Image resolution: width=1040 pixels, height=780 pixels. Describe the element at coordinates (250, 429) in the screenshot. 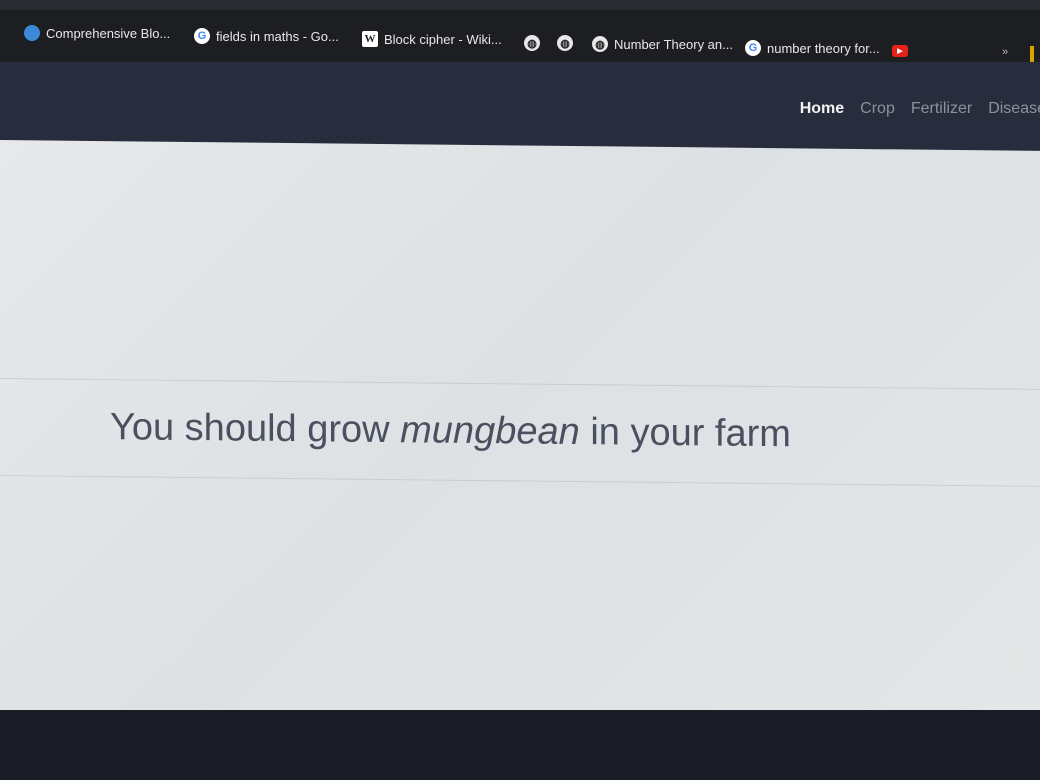

I see `result-prefix: You should grow` at that location.